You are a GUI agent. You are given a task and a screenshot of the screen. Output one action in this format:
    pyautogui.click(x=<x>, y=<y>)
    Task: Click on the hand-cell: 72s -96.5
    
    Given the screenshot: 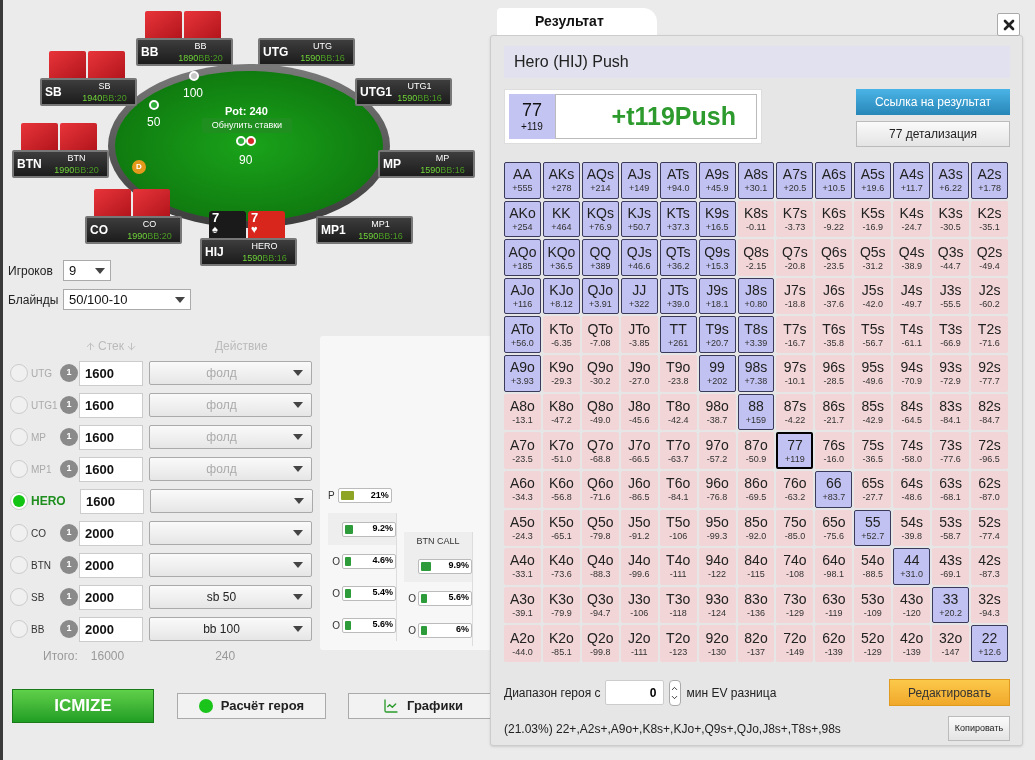 What is the action you would take?
    pyautogui.click(x=989, y=450)
    